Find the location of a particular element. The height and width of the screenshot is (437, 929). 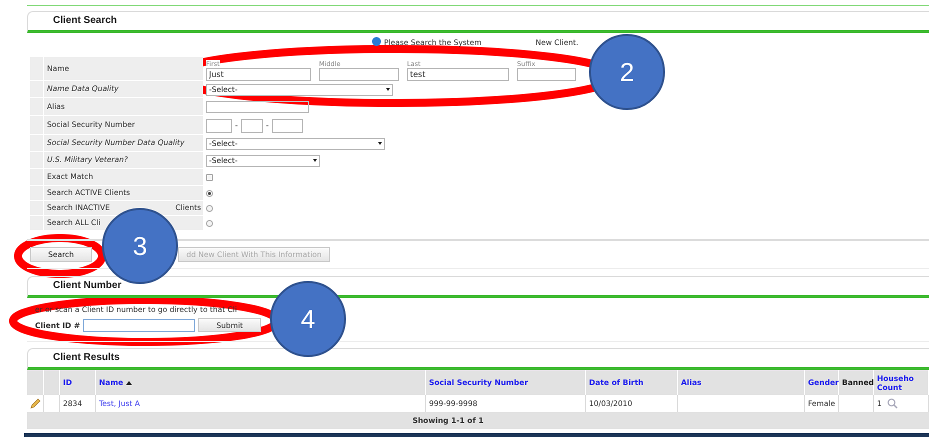

checkbox is located at coordinates (209, 177).